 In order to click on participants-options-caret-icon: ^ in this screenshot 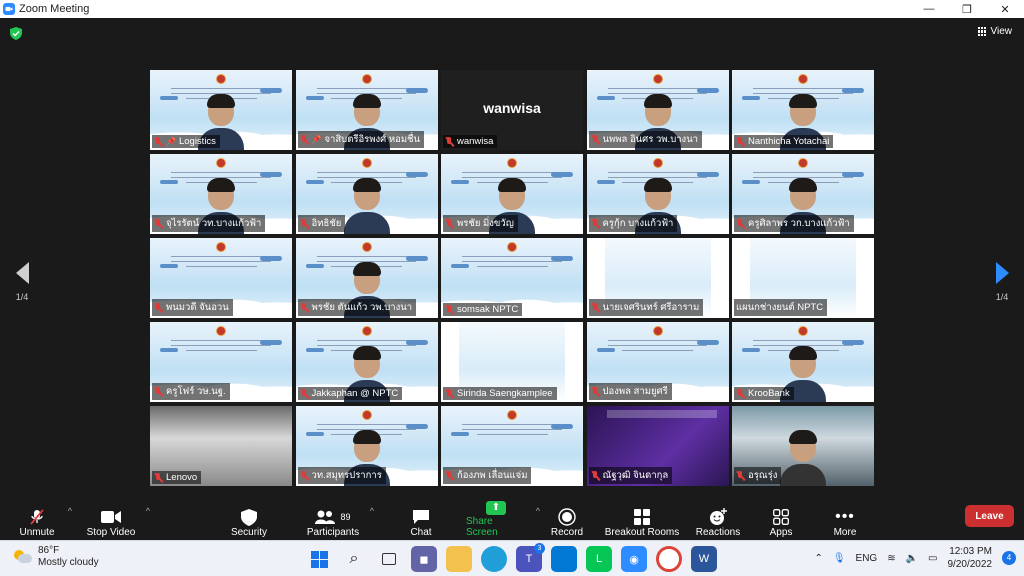, I will do `click(372, 511)`.